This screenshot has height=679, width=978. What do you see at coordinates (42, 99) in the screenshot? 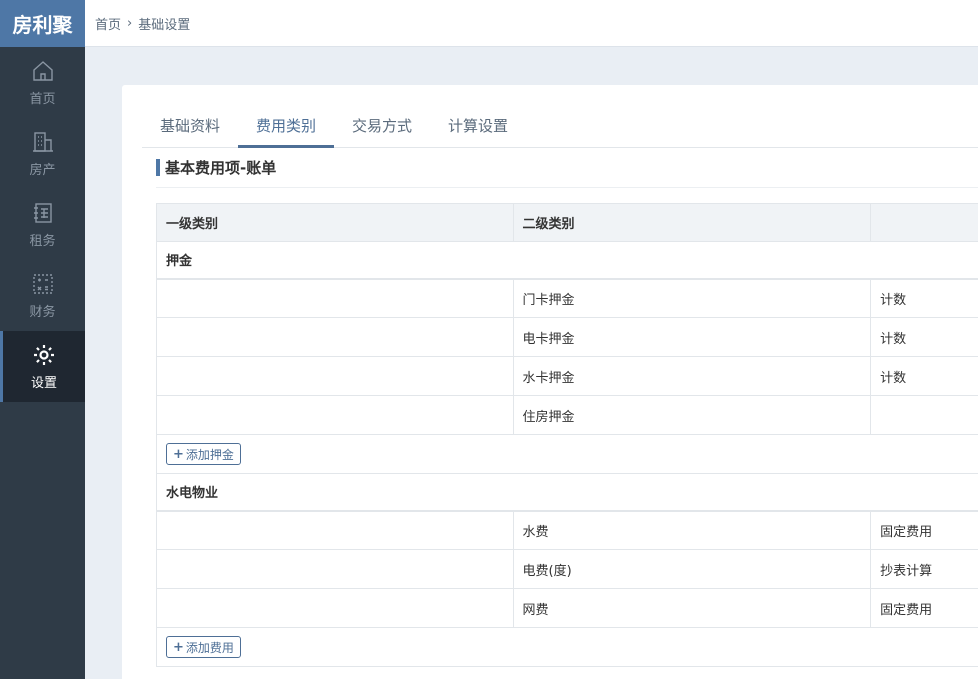
I see `sidebar-item-label: 首页` at bounding box center [42, 99].